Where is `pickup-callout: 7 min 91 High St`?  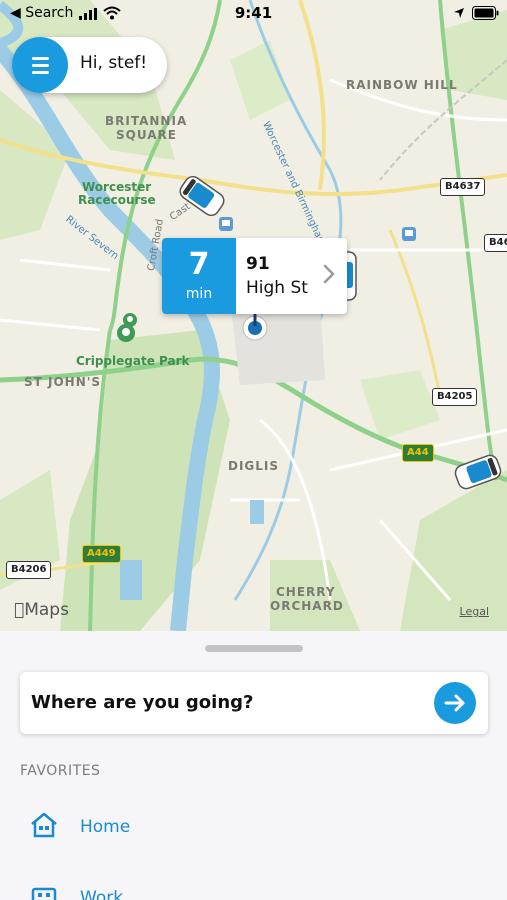
pickup-callout: 7 min 91 High St is located at coordinates (254, 276).